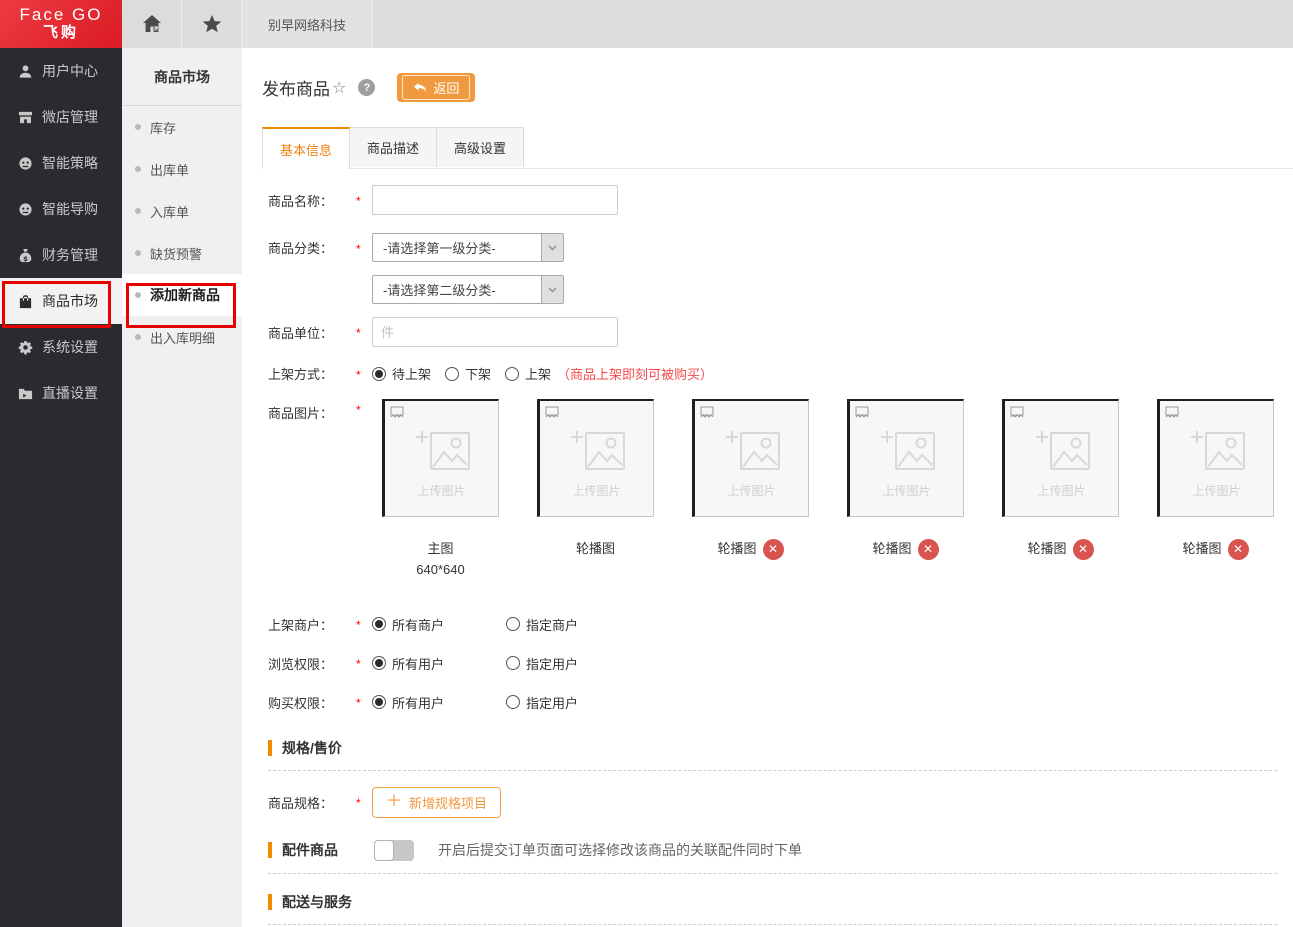 The width and height of the screenshot is (1293, 927). I want to click on form-row-view-permission: 浏览权限： * 所有用户 指定用户, so click(772, 663).